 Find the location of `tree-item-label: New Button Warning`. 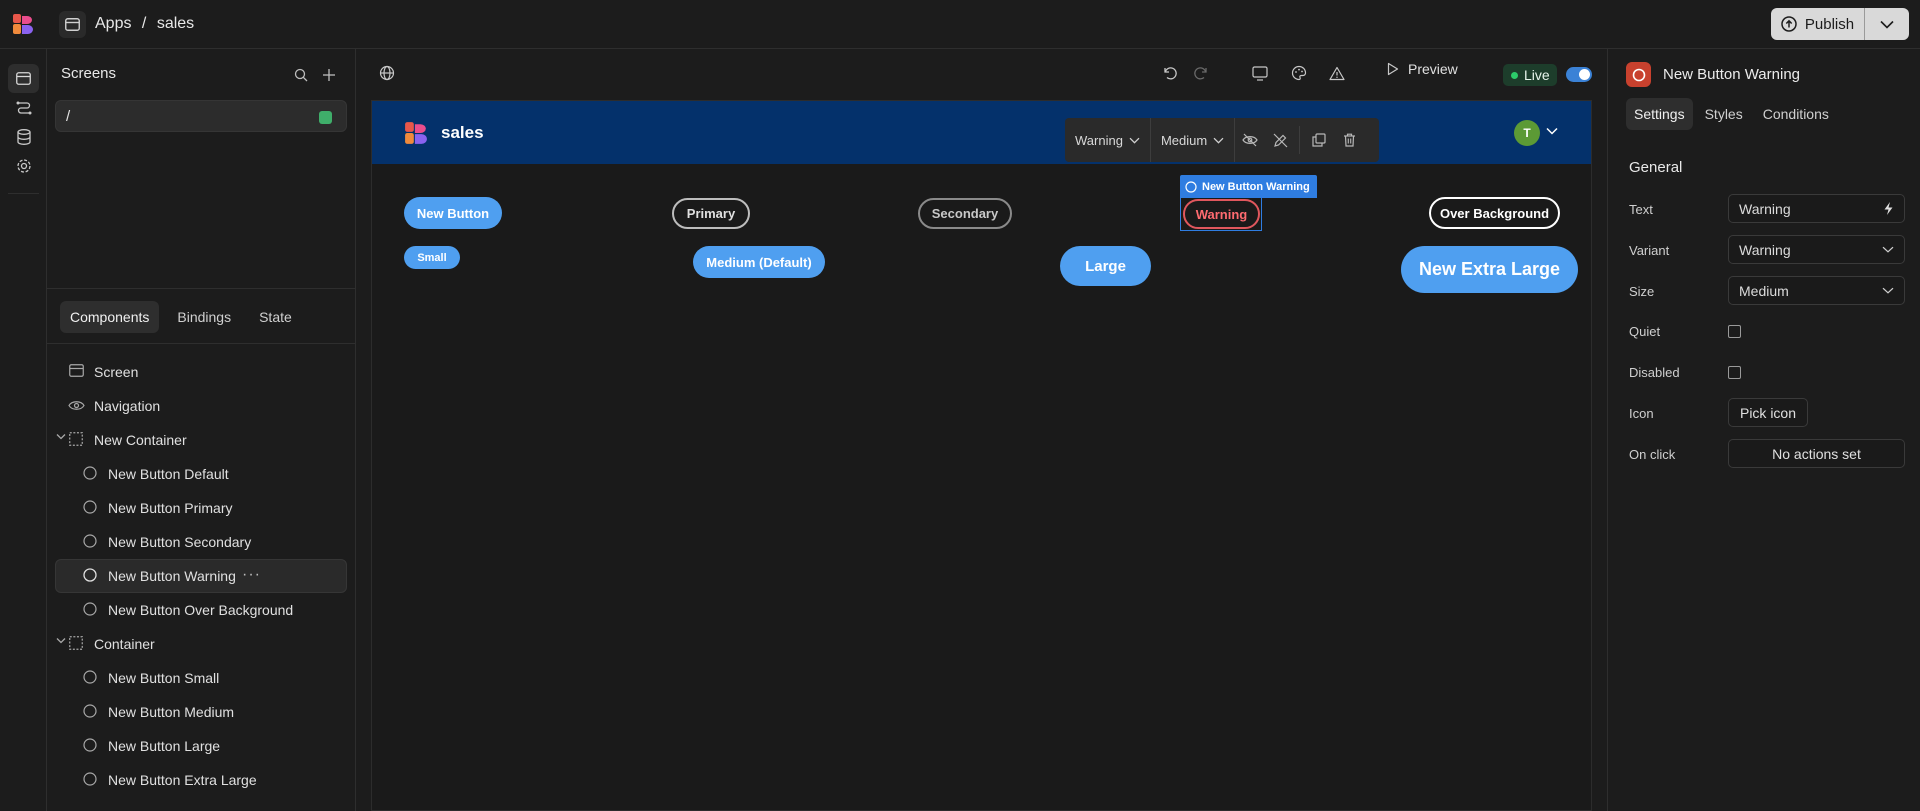

tree-item-label: New Button Warning is located at coordinates (172, 576).